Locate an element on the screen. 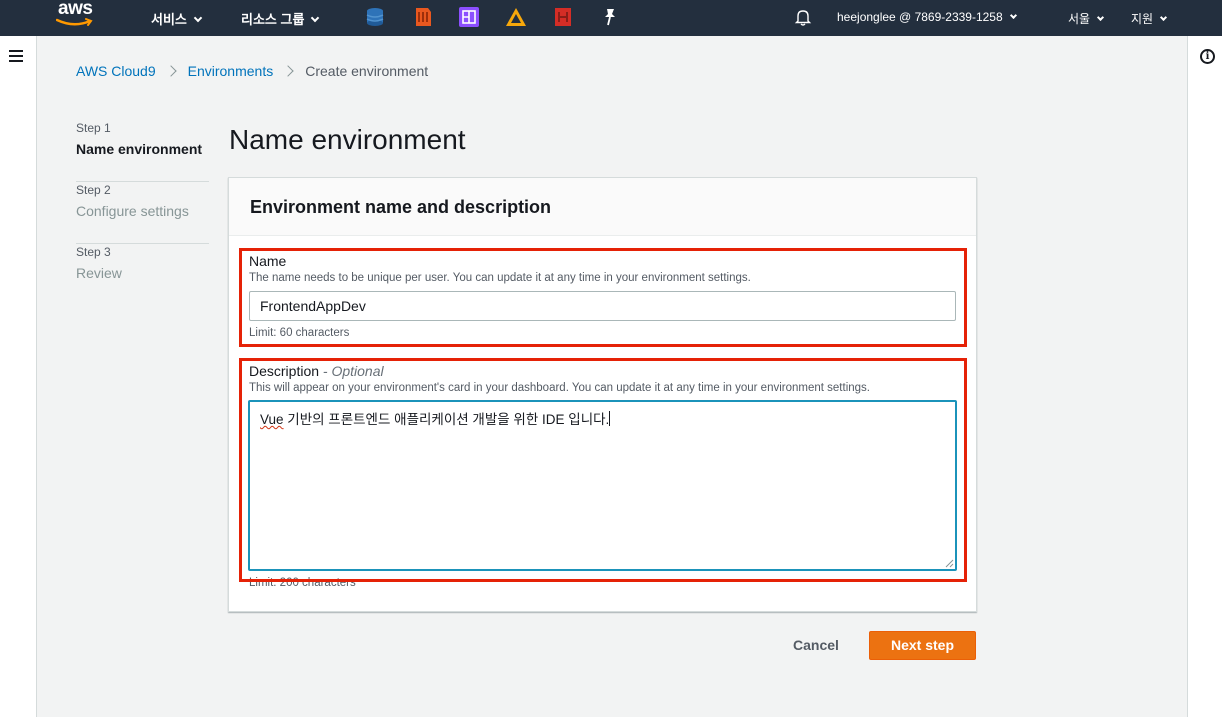 The height and width of the screenshot is (717, 1222). step-label: Configure settings is located at coordinates (132, 211).